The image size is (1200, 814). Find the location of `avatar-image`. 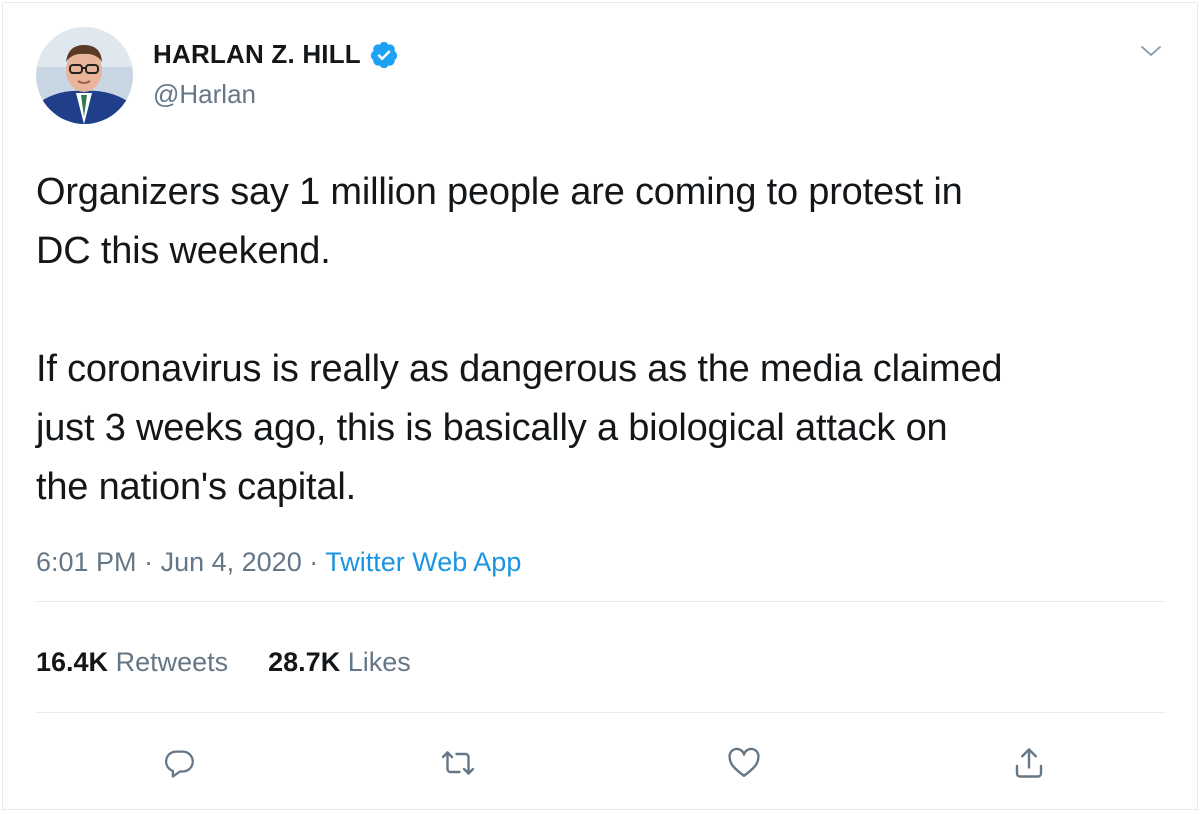

avatar-image is located at coordinates (84, 75).